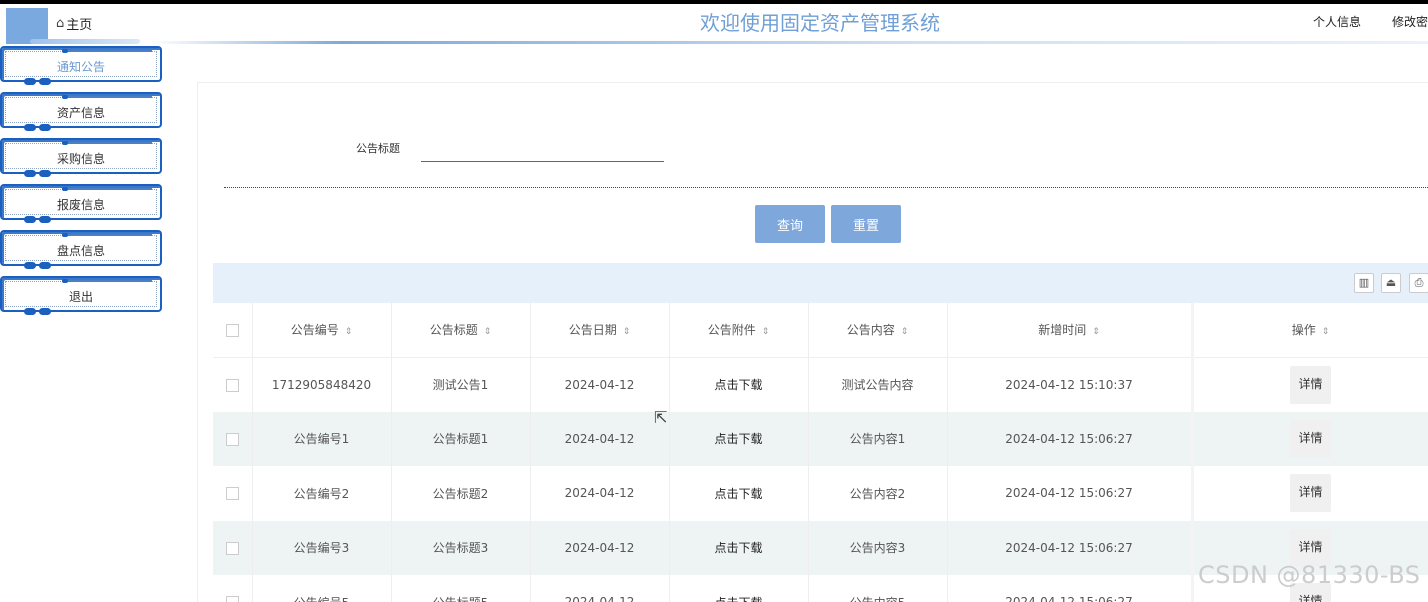  I want to click on sidebar-item-inventory: 盘点信息, so click(81, 249).